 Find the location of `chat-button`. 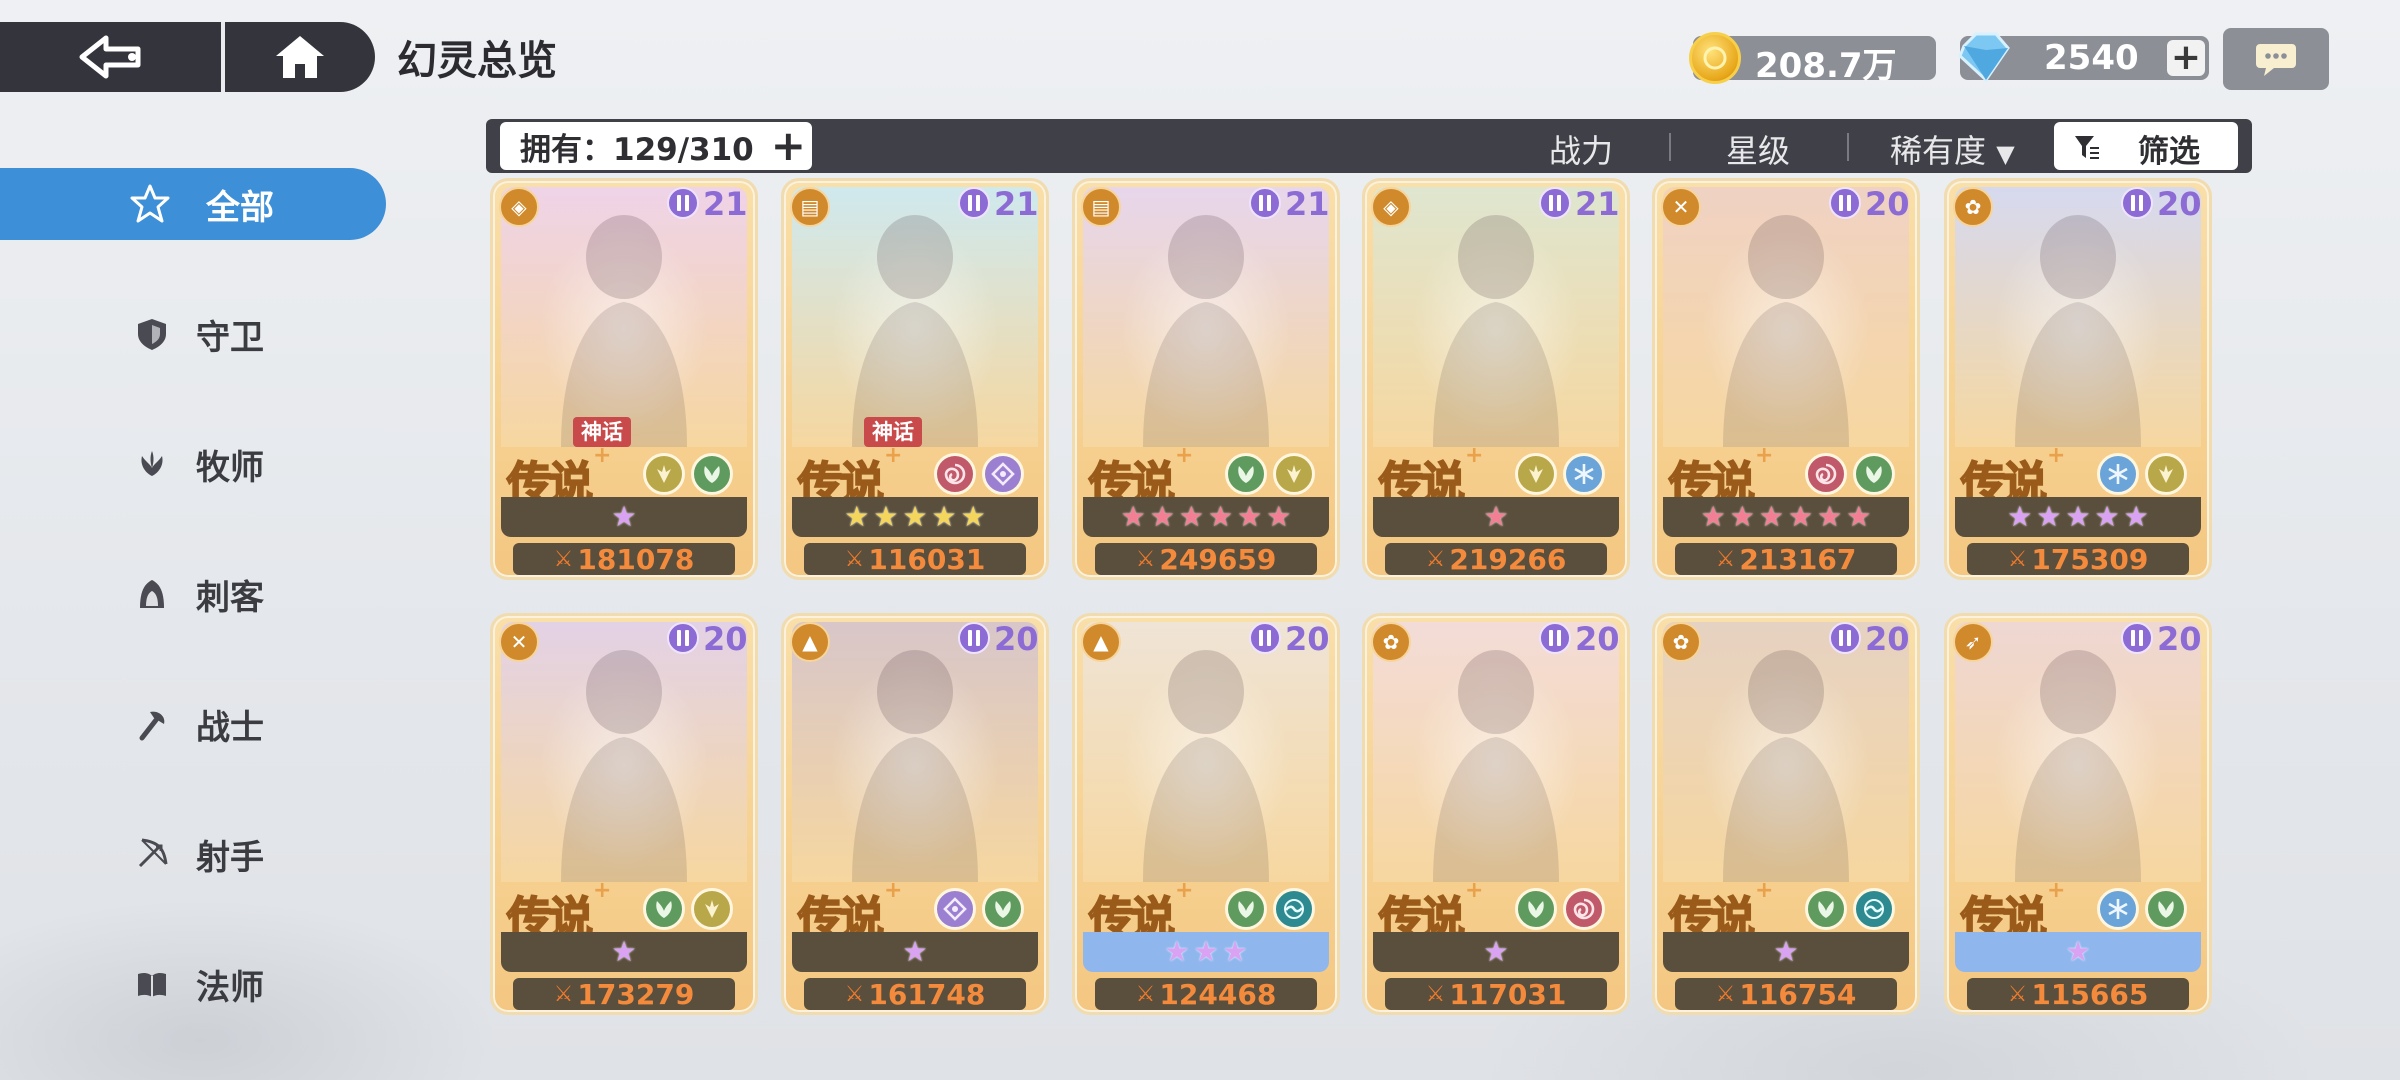

chat-button is located at coordinates (2276, 59).